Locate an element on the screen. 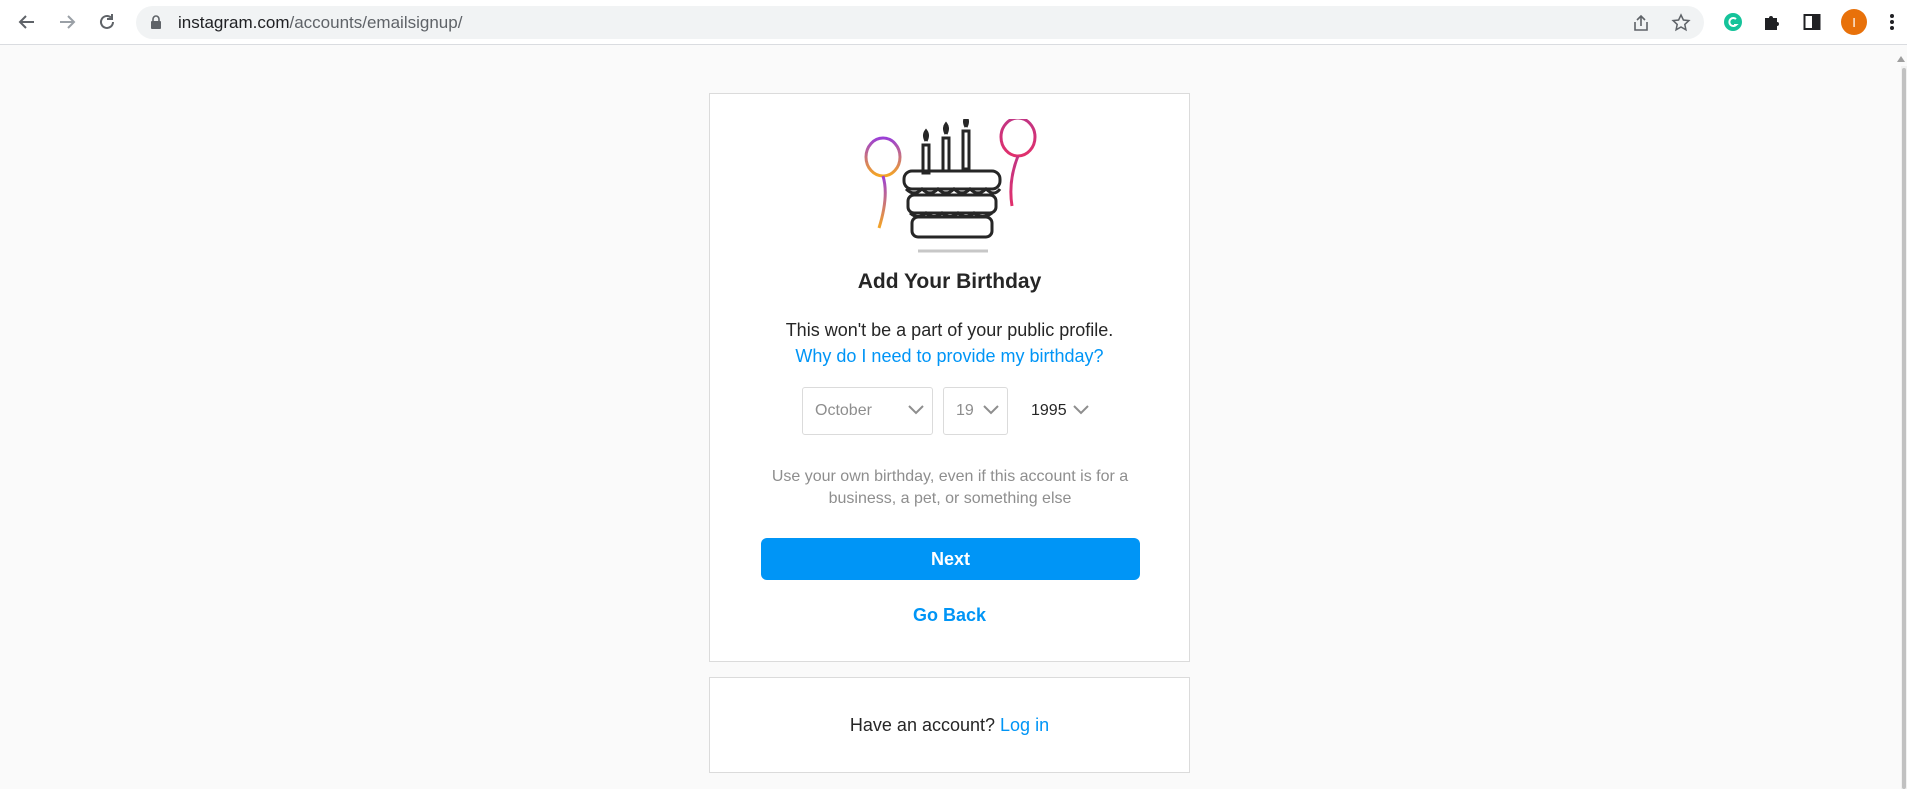  lock-icon is located at coordinates (156, 22).